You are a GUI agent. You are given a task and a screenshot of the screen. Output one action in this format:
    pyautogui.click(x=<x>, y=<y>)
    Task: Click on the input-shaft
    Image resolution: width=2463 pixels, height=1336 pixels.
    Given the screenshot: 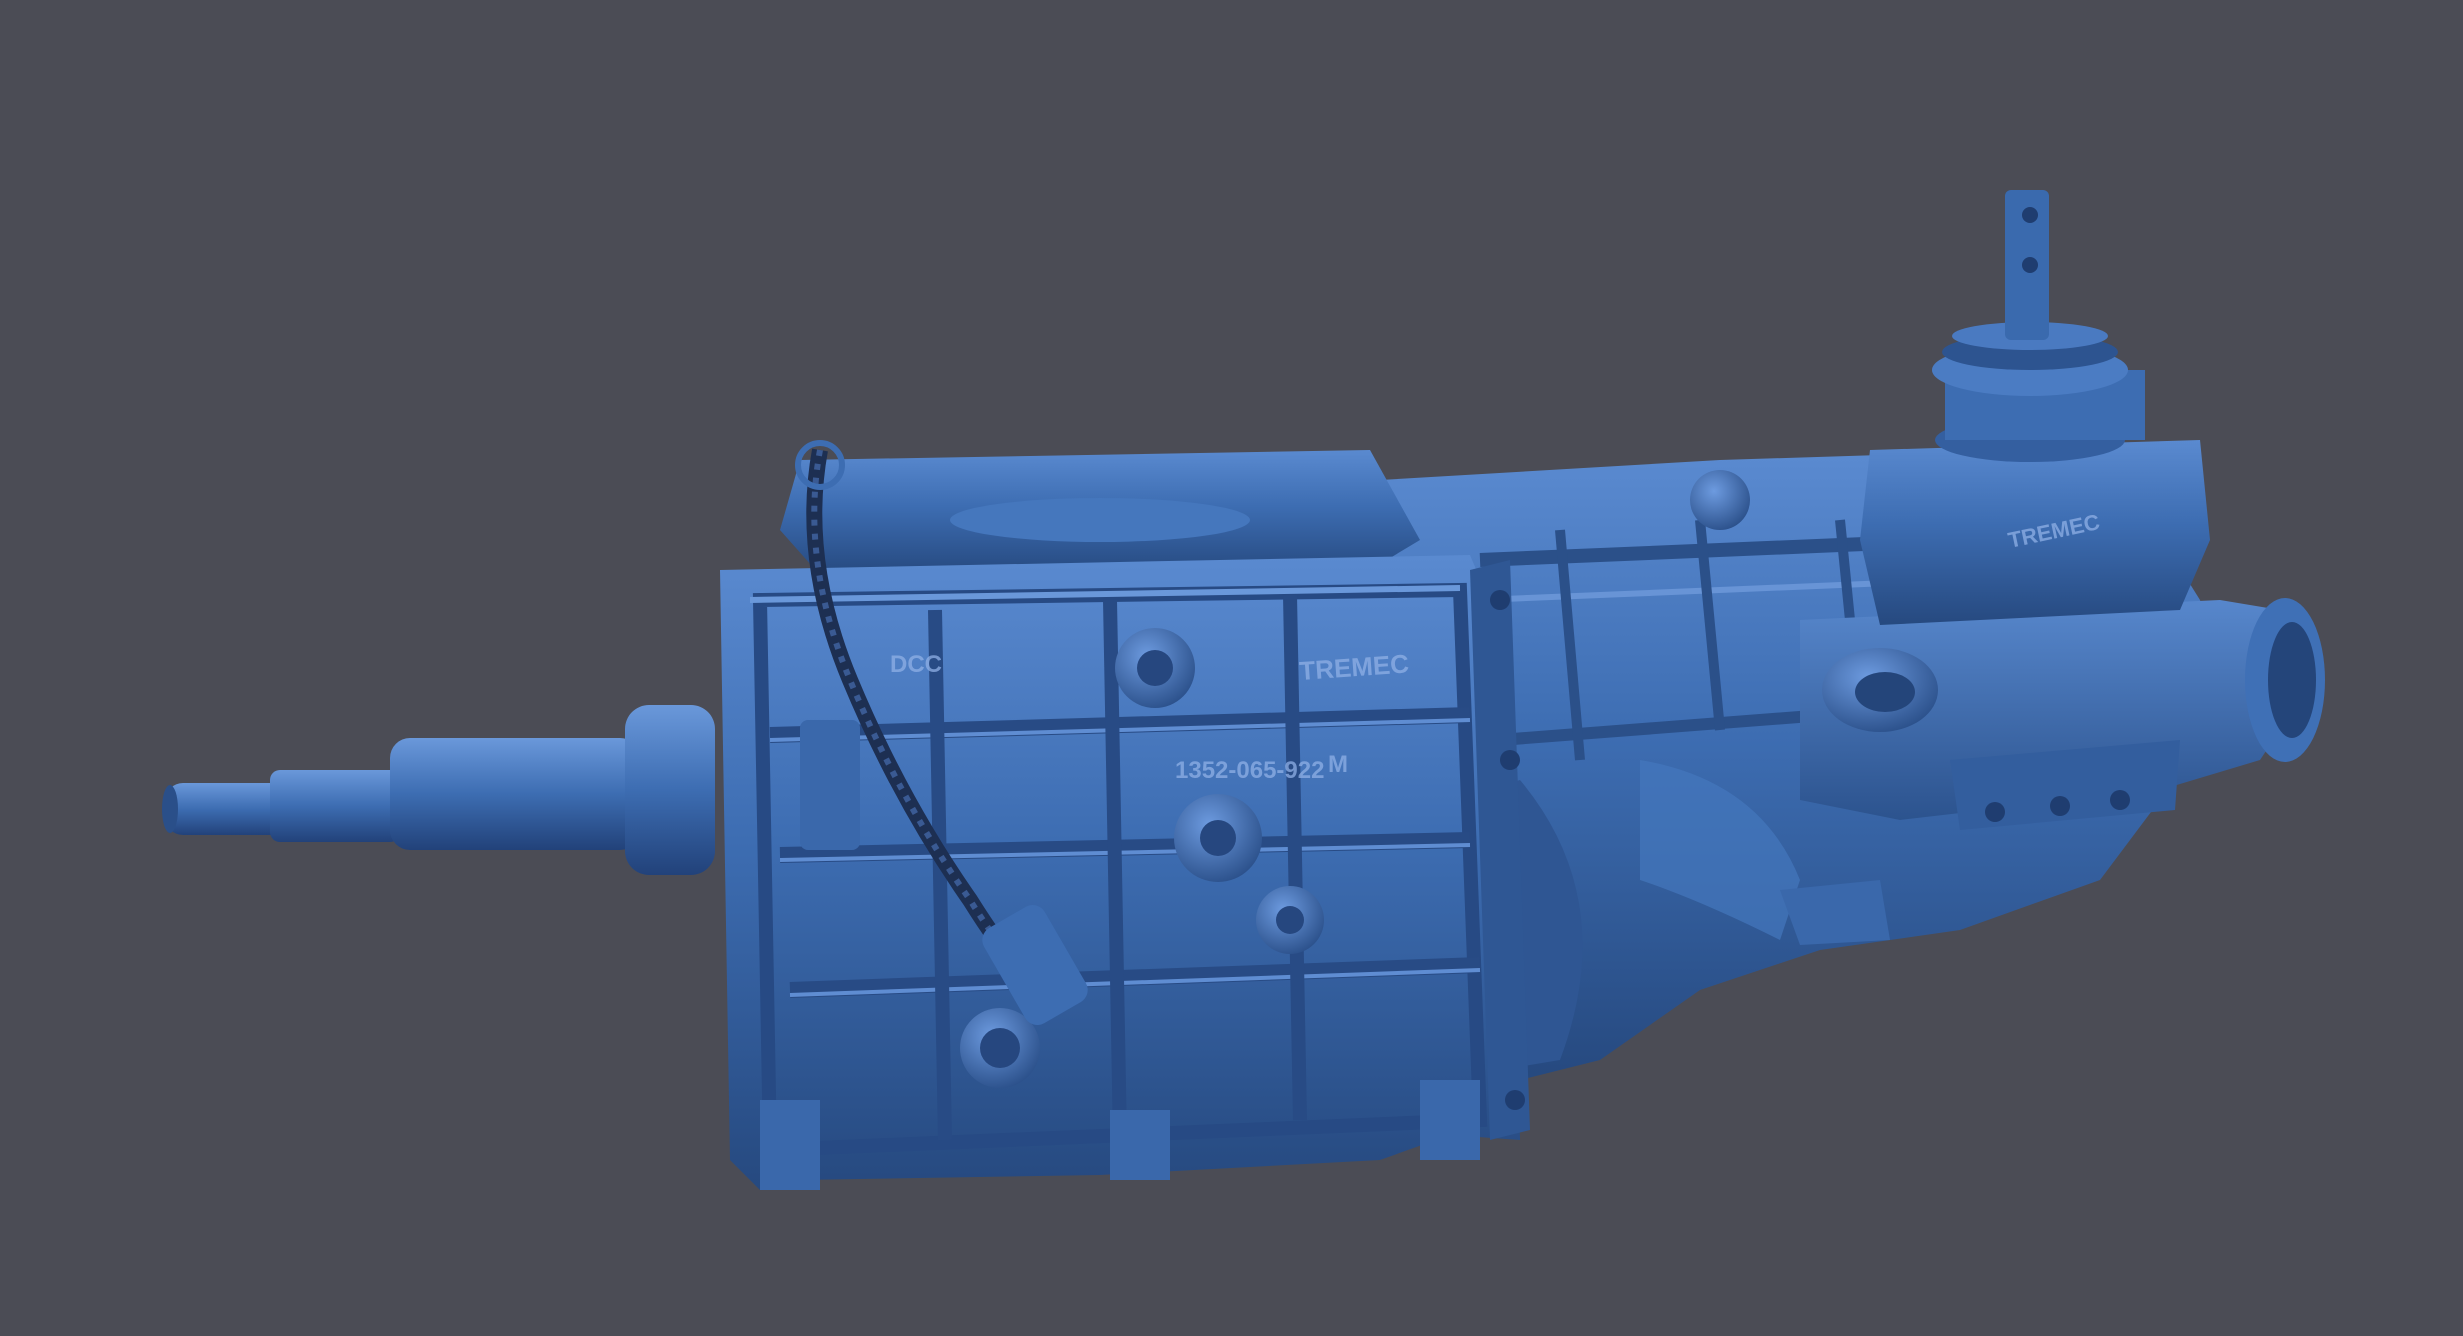 What is the action you would take?
    pyautogui.click(x=438, y=790)
    